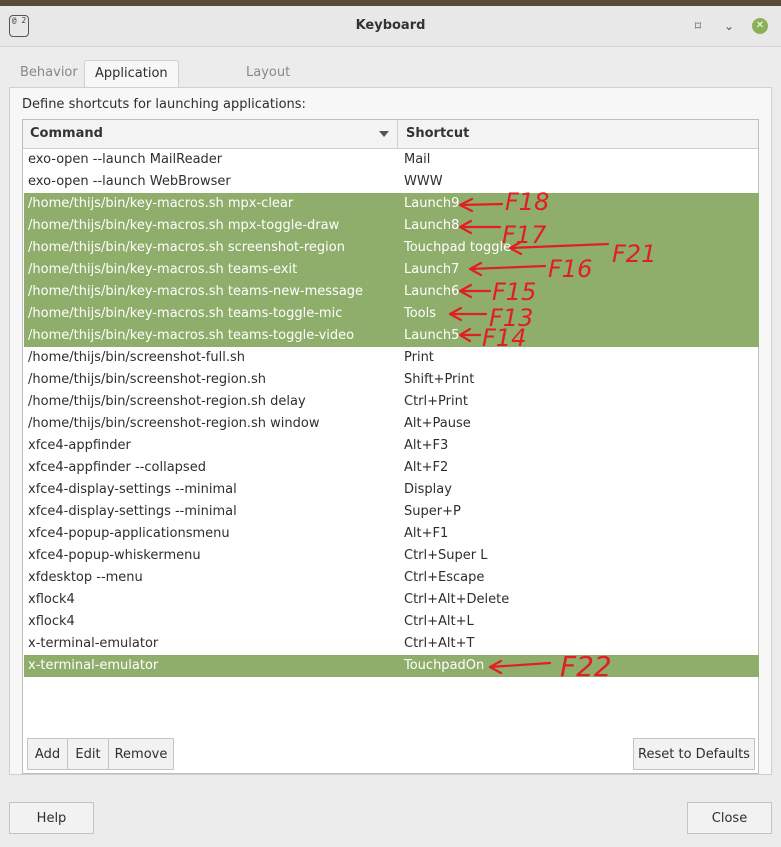 This screenshot has height=847, width=781. Describe the element at coordinates (131, 83) in the screenshot. I see `tab-application-shortcuts: Application Shortcuts` at that location.